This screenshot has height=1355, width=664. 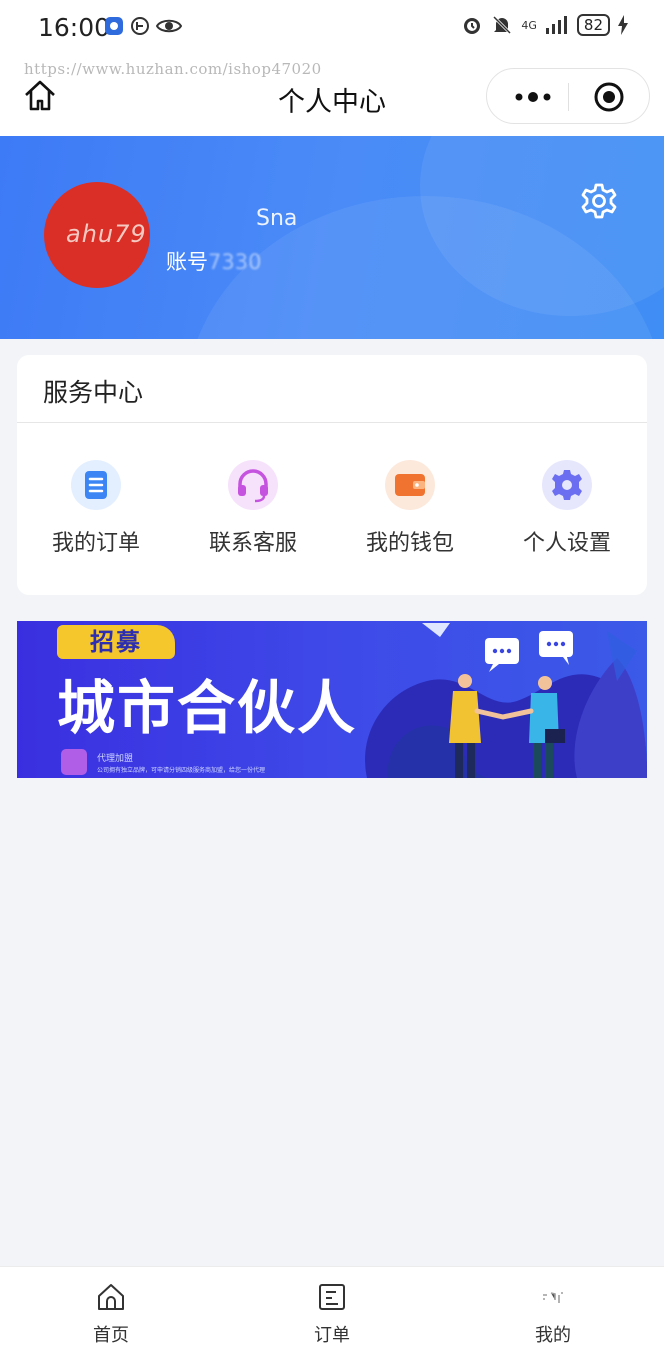 I want to click on tab-orders: 订单, so click(x=332, y=1314).